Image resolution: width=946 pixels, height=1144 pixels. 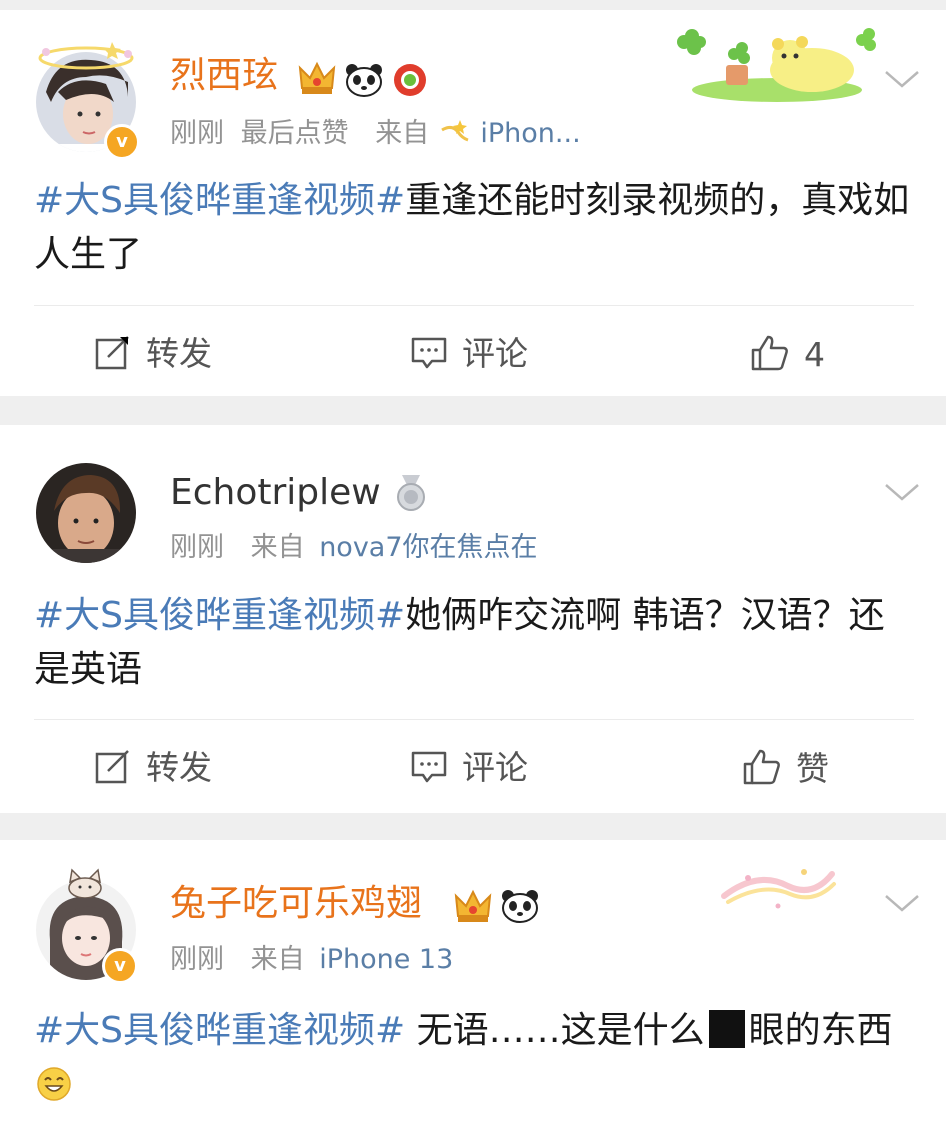 What do you see at coordinates (296, 904) in the screenshot?
I see `username: 兔子吃可乐鸡翅` at bounding box center [296, 904].